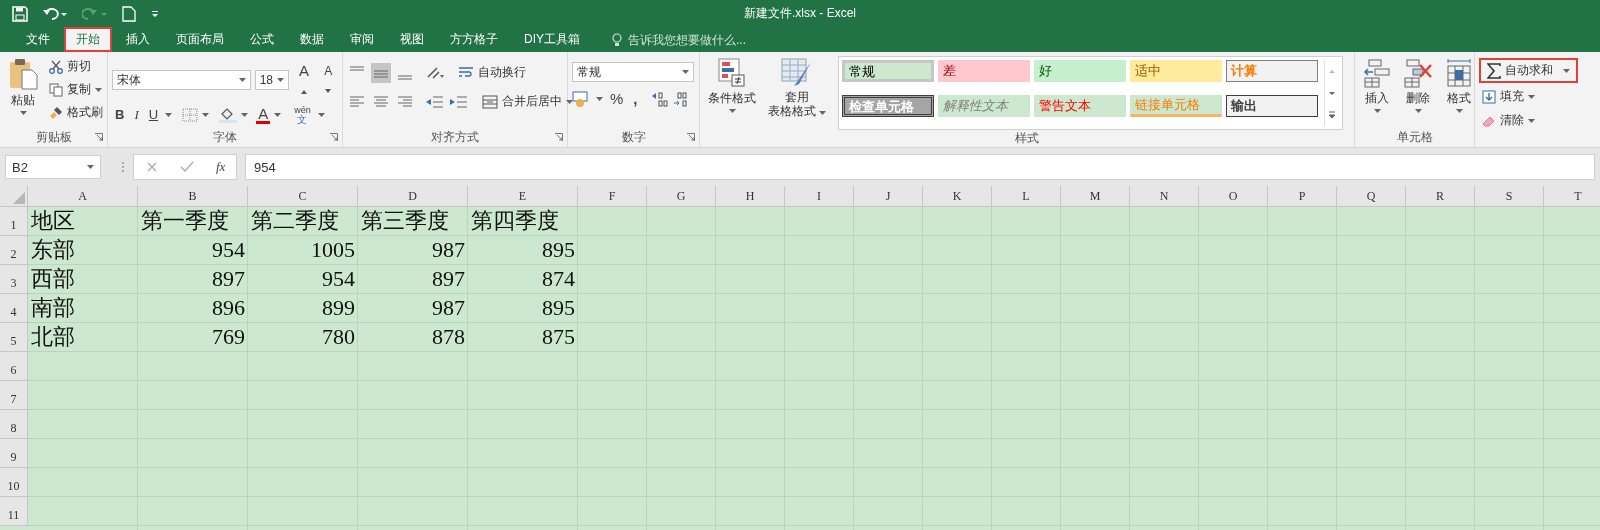 The width and height of the screenshot is (1600, 530). I want to click on column-header: F, so click(612, 196).